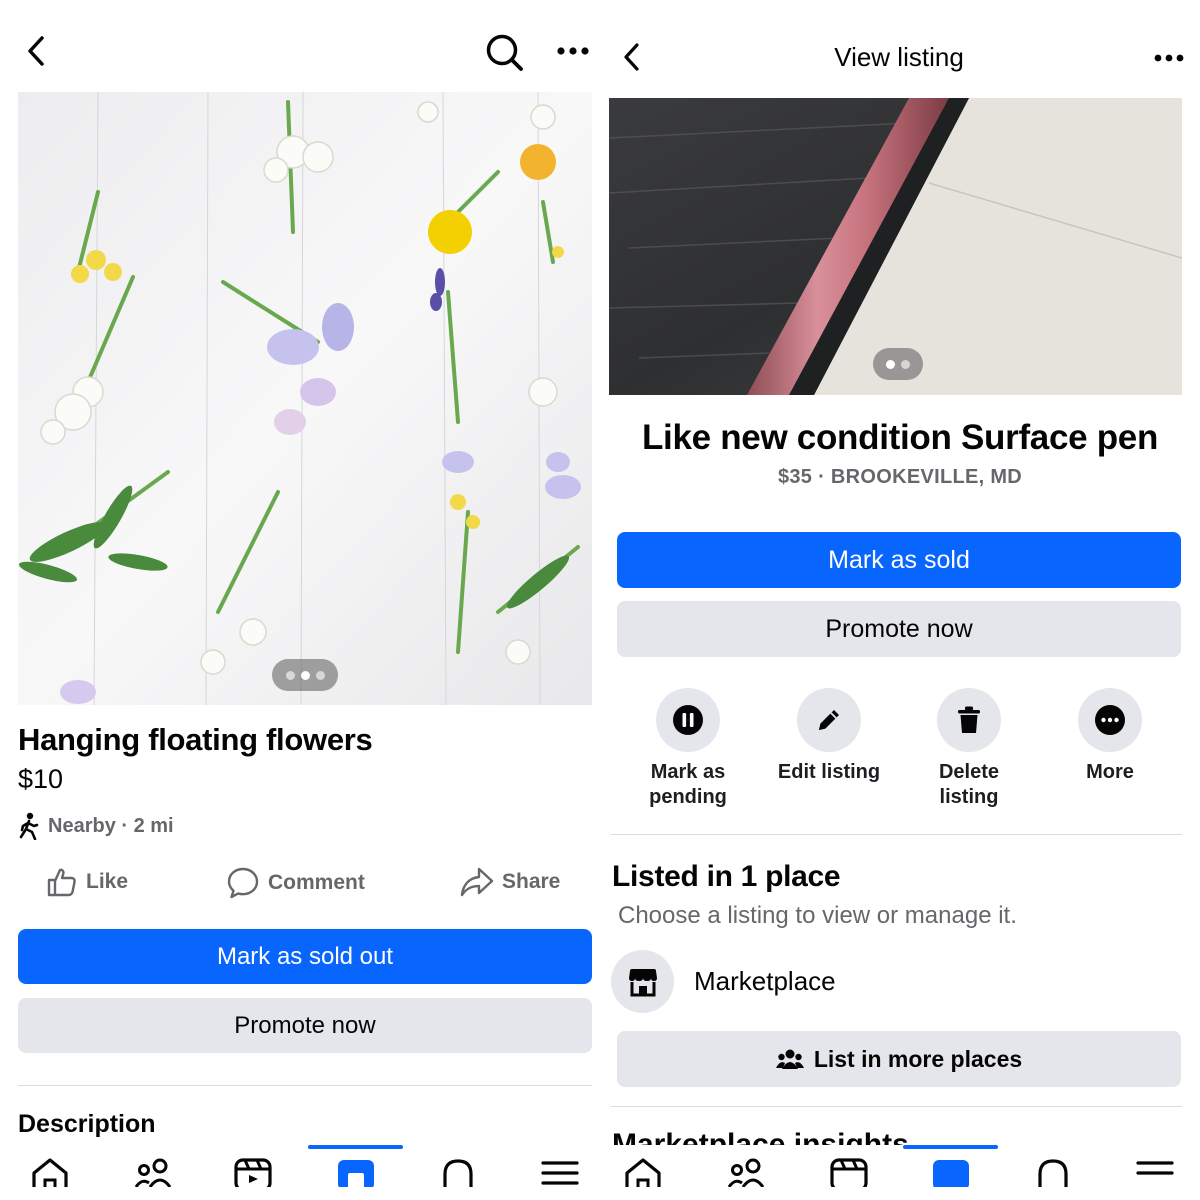 This screenshot has width=1200, height=1200. Describe the element at coordinates (111, 825) in the screenshot. I see `distance-text: Nearby · 2 mi` at that location.